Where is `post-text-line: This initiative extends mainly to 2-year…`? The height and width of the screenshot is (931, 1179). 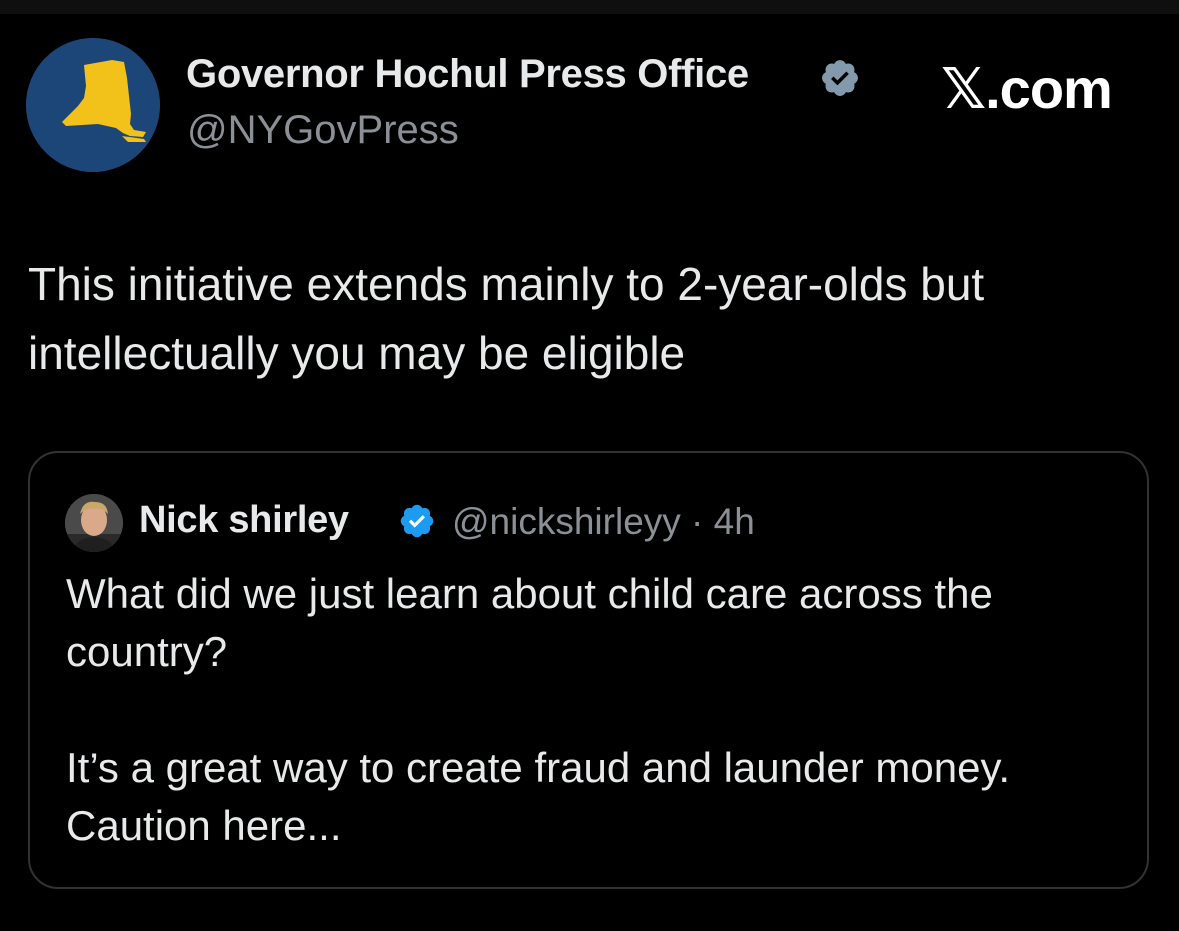 post-text-line: This initiative extends mainly to 2-year… is located at coordinates (506, 284).